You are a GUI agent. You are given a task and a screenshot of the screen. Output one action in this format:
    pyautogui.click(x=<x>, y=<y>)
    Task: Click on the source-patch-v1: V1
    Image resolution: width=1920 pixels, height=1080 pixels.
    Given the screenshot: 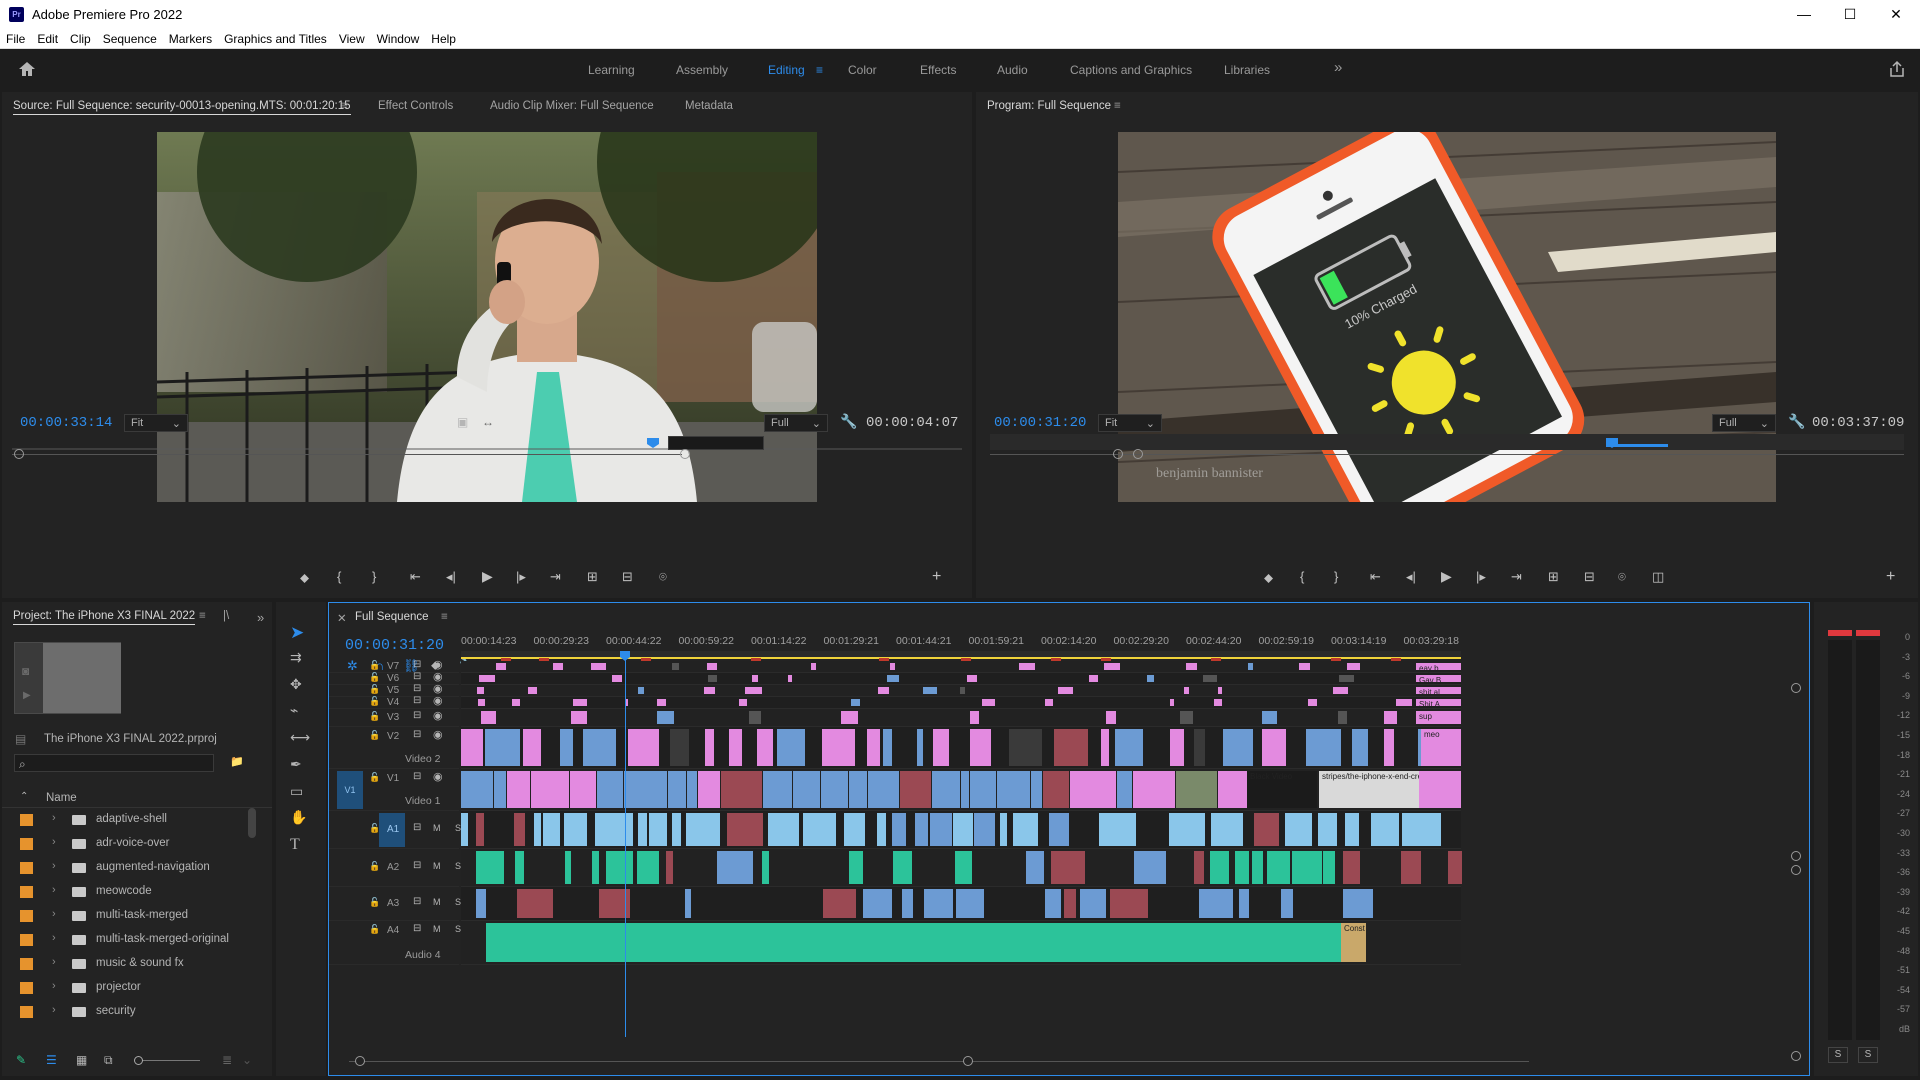 What is the action you would take?
    pyautogui.click(x=350, y=790)
    